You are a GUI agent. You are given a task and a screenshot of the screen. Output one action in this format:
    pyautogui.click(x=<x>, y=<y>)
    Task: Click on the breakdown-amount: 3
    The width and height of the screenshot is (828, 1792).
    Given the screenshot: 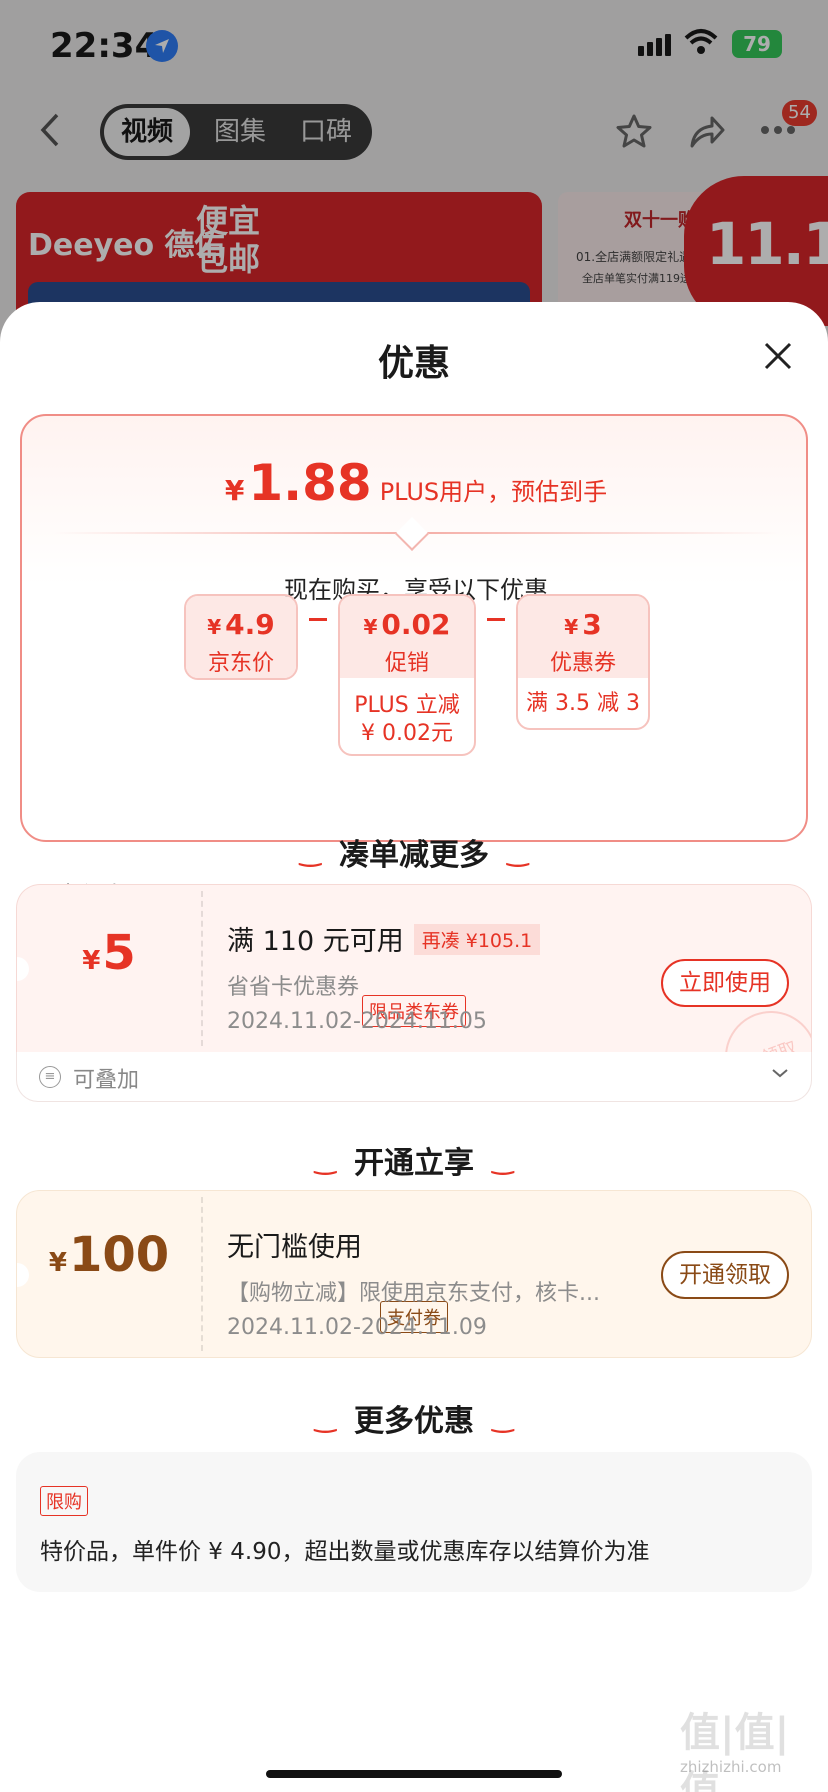 What is the action you would take?
    pyautogui.click(x=592, y=624)
    